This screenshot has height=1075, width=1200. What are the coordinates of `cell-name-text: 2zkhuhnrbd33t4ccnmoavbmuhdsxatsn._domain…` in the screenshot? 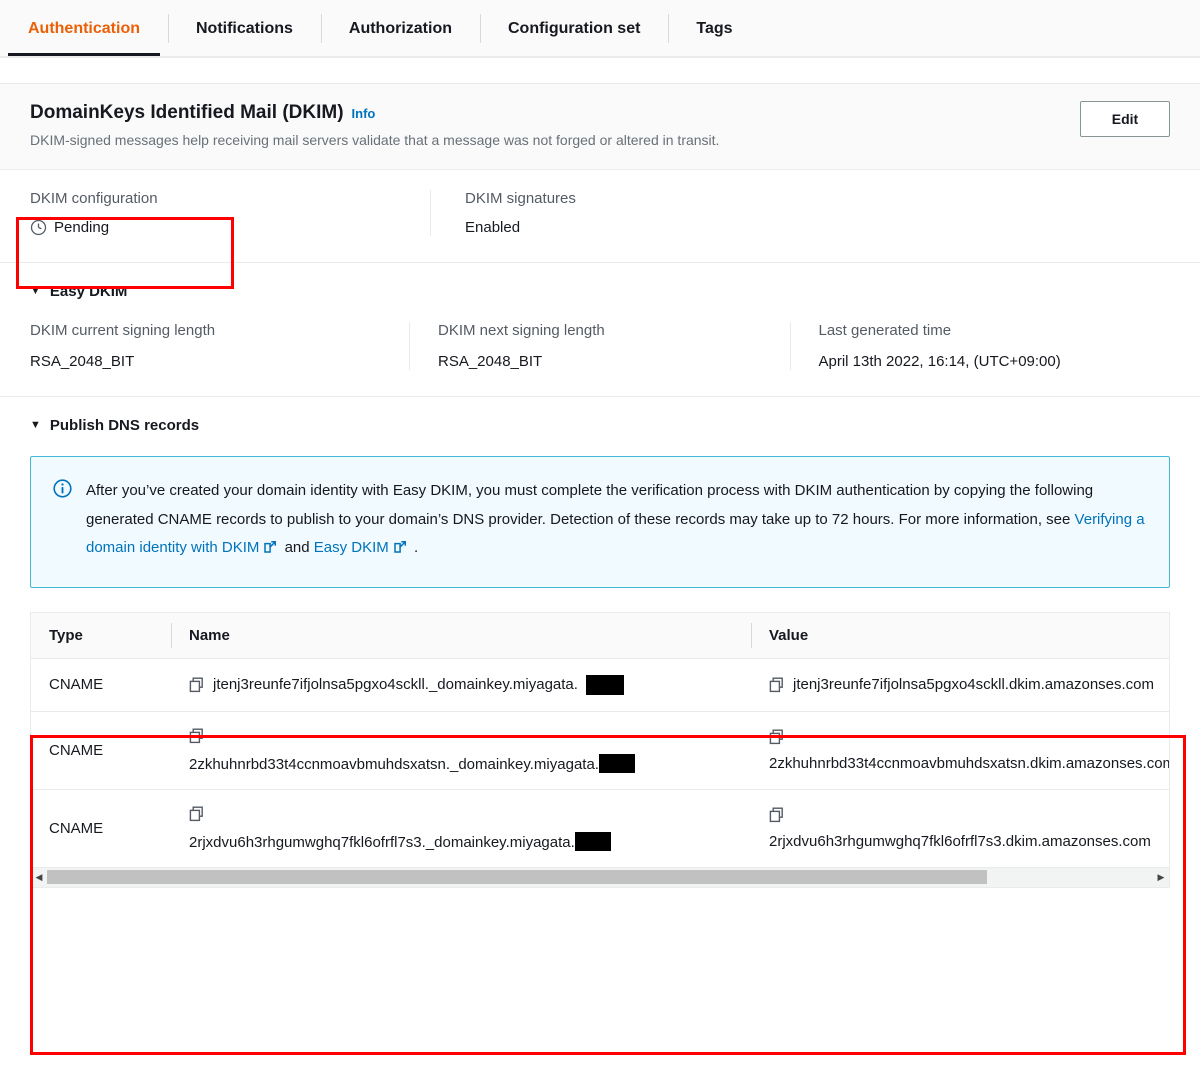 It's located at (394, 764).